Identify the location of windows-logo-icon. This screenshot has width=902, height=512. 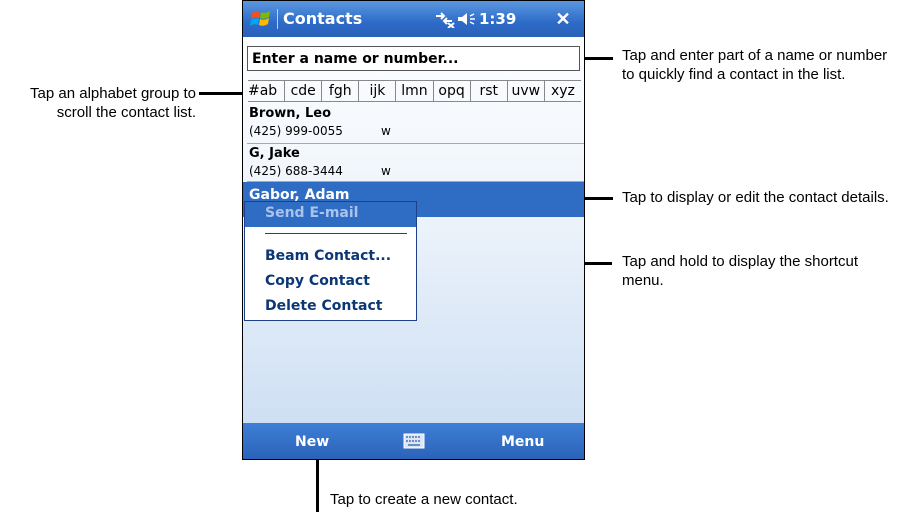
(261, 19).